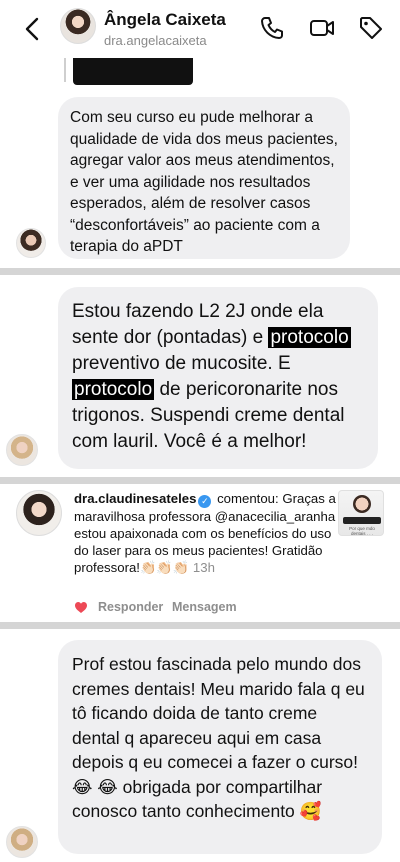 The width and height of the screenshot is (400, 862). What do you see at coordinates (205, 501) in the screenshot?
I see `verified-badge-icon: ✓` at bounding box center [205, 501].